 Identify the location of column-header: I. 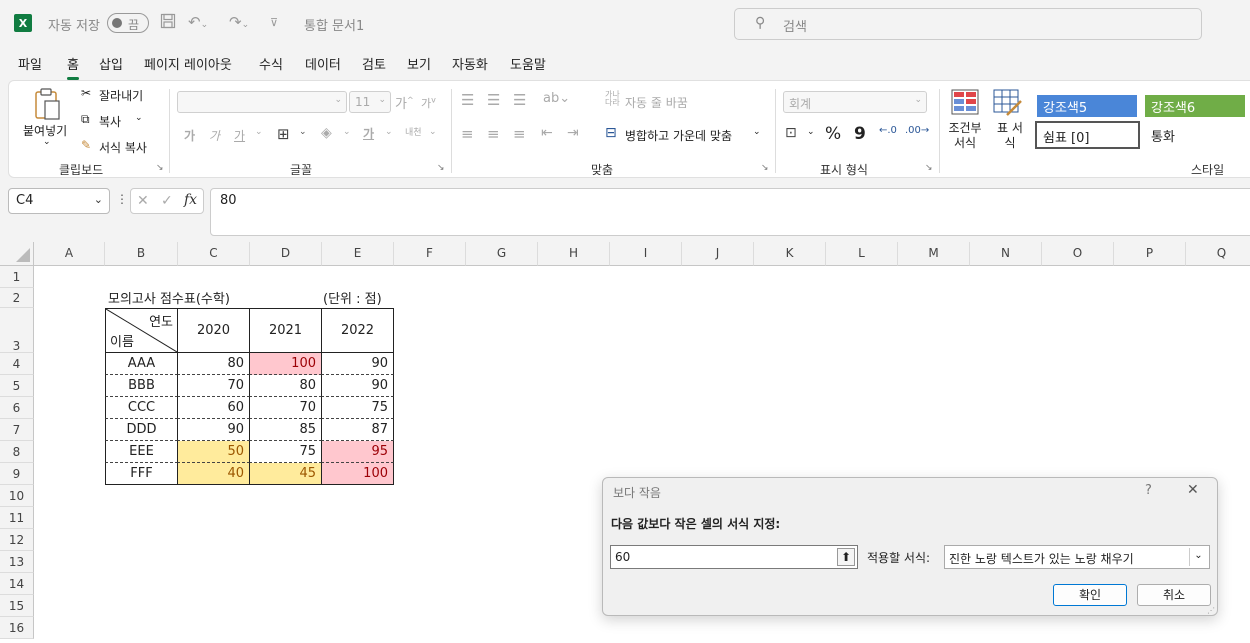
(646, 254).